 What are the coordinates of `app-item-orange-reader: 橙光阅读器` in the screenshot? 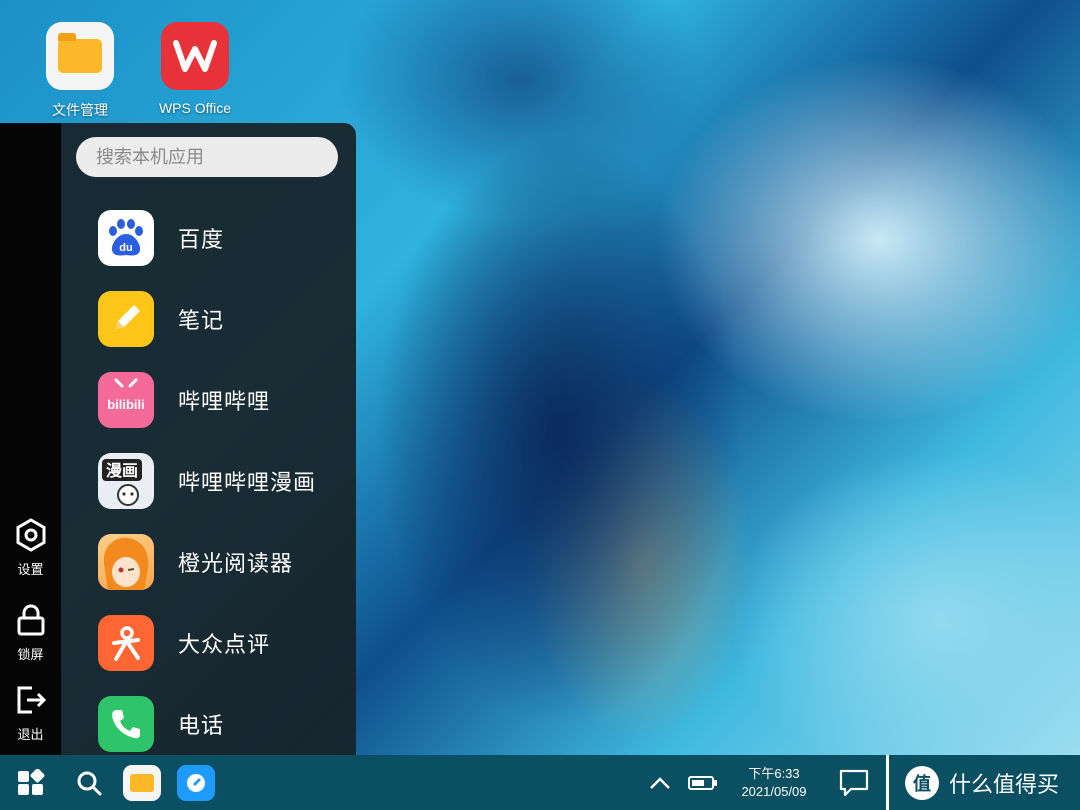 It's located at (223, 562).